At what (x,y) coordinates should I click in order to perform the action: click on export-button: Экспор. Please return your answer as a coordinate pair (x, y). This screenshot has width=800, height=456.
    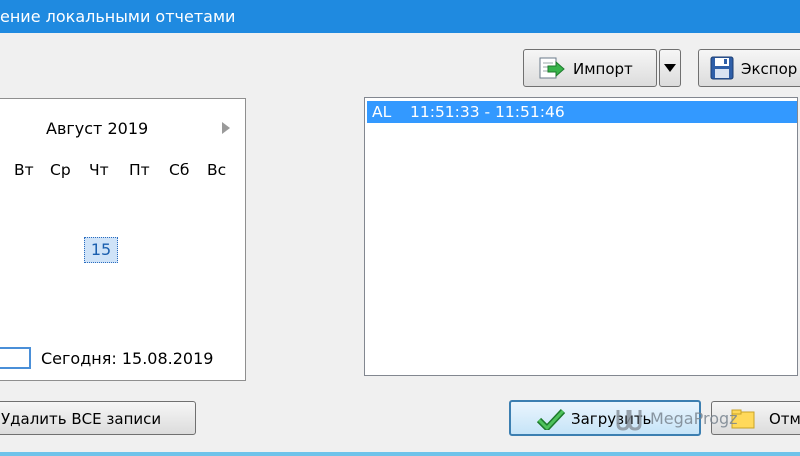
    Looking at the image, I should click on (749, 68).